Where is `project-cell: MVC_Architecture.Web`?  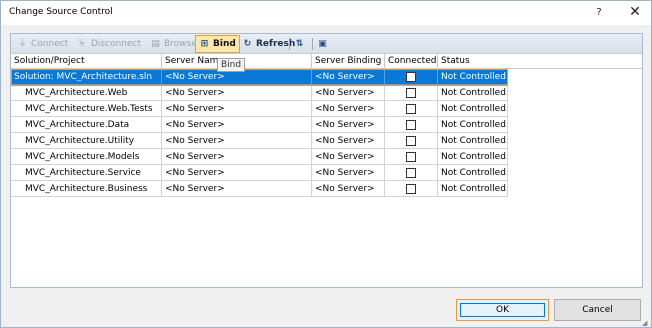
project-cell: MVC_Architecture.Web is located at coordinates (86, 93).